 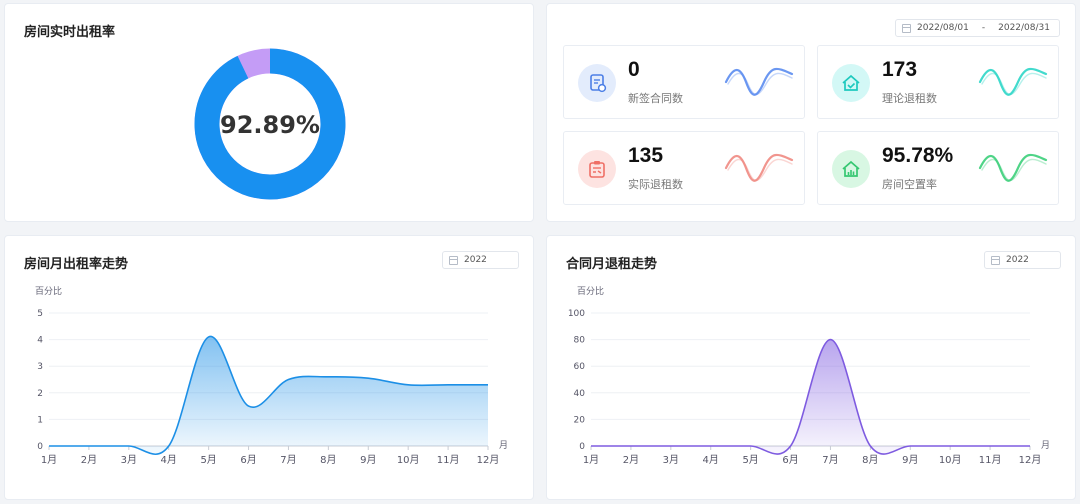 What do you see at coordinates (918, 155) in the screenshot?
I see `stat-value: 95.78%` at bounding box center [918, 155].